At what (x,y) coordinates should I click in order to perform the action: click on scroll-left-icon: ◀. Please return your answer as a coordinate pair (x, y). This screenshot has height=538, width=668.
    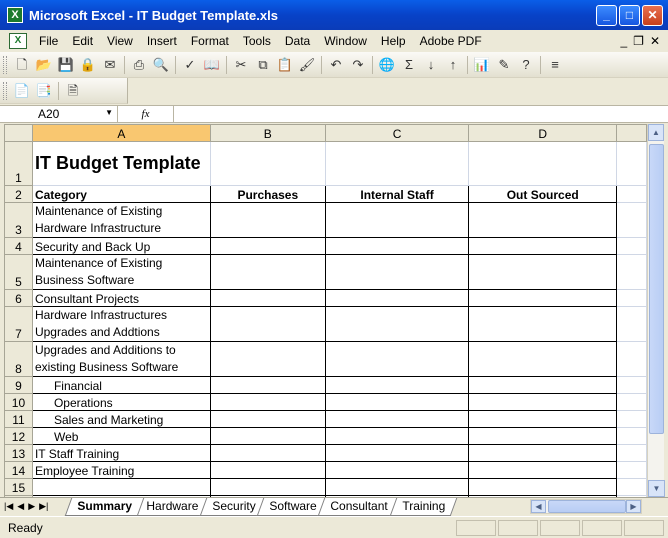
    Looking at the image, I should click on (538, 506).